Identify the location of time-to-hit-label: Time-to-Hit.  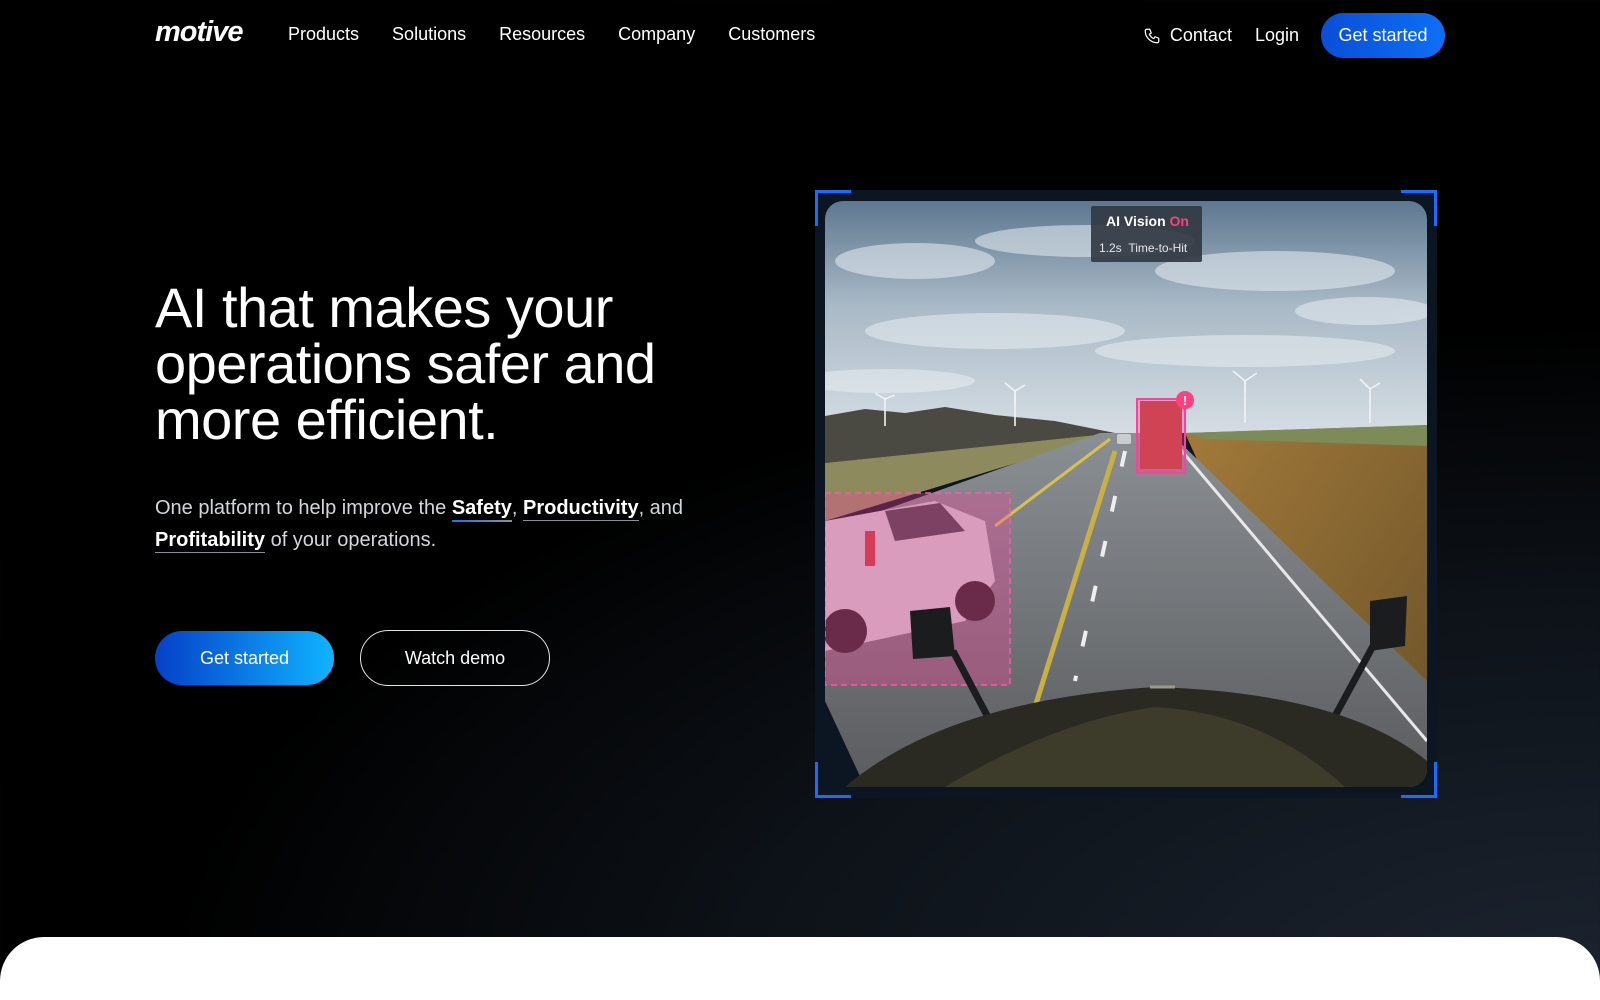
(1158, 248).